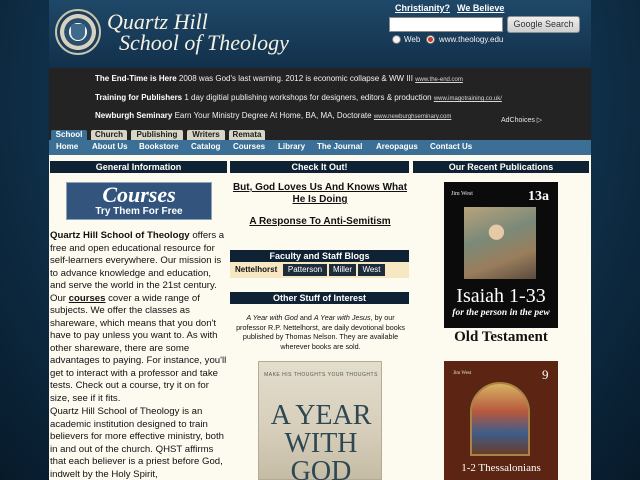 The height and width of the screenshot is (480, 640). What do you see at coordinates (396, 39) in the screenshot?
I see `radio-web` at bounding box center [396, 39].